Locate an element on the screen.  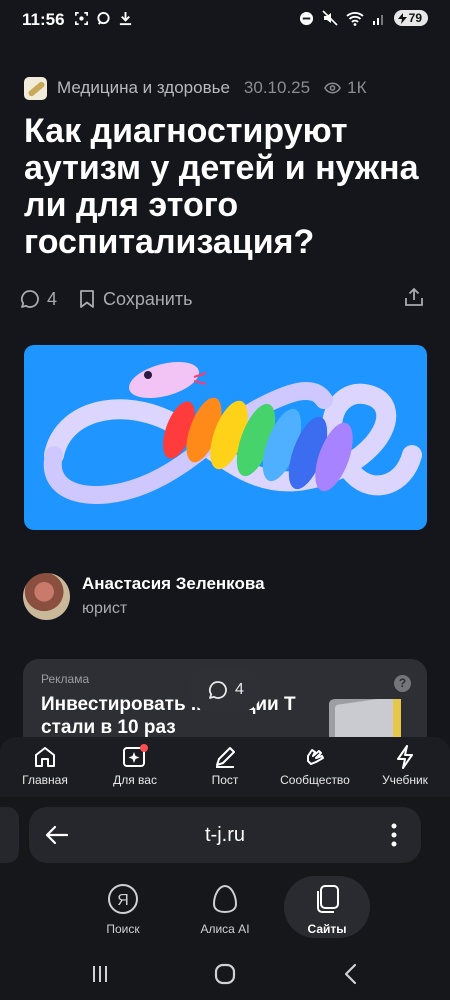
save-label: Сохранить is located at coordinates (148, 298).